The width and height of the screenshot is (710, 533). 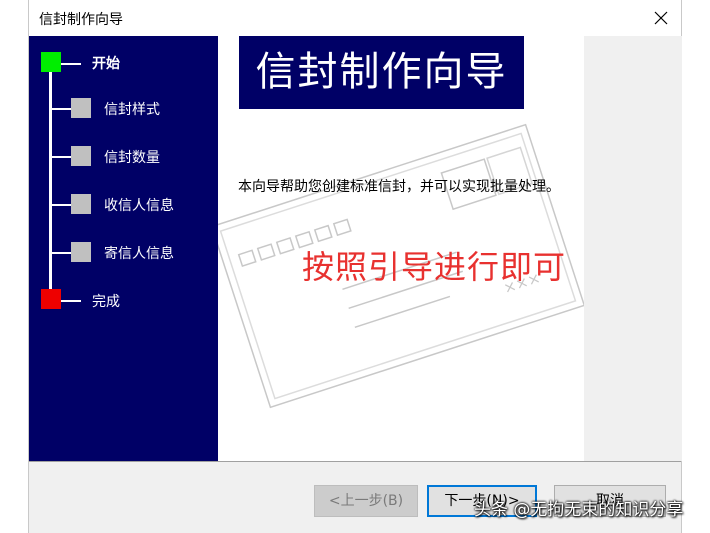 I want to click on step-label: 信封数量, so click(x=132, y=158).